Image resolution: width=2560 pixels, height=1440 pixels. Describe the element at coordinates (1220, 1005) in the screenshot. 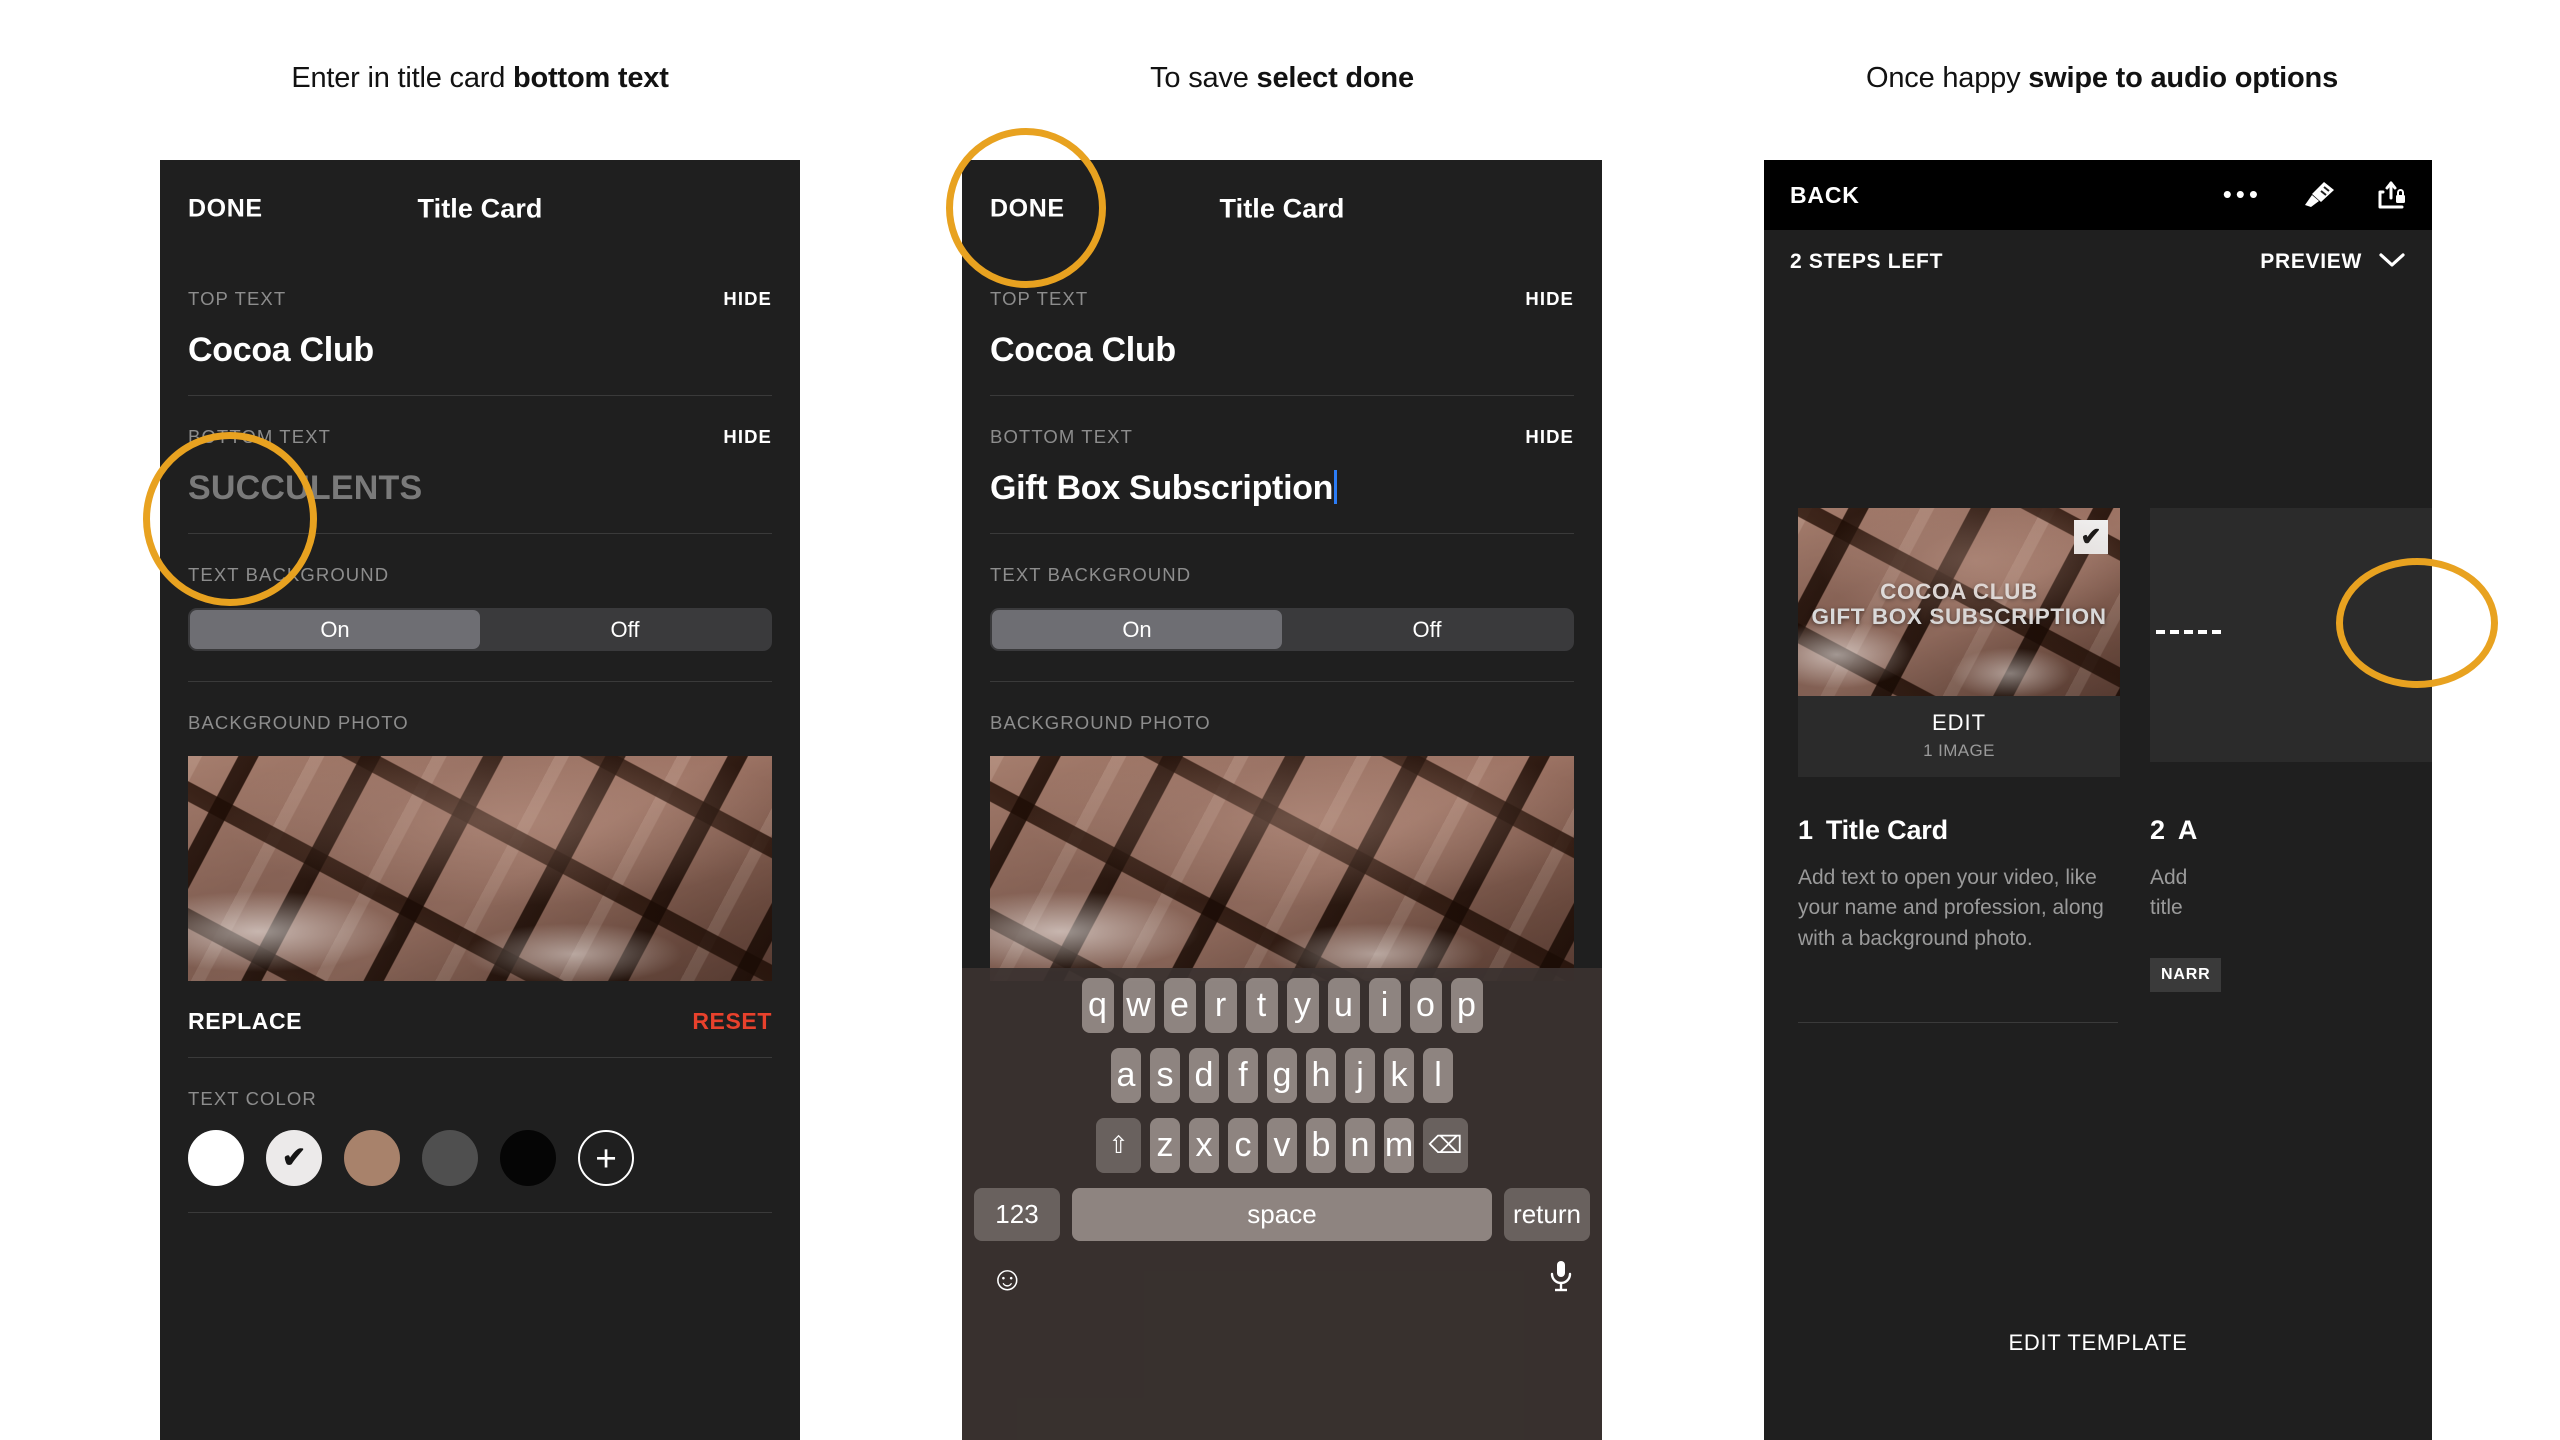

I see `key-r: r` at that location.